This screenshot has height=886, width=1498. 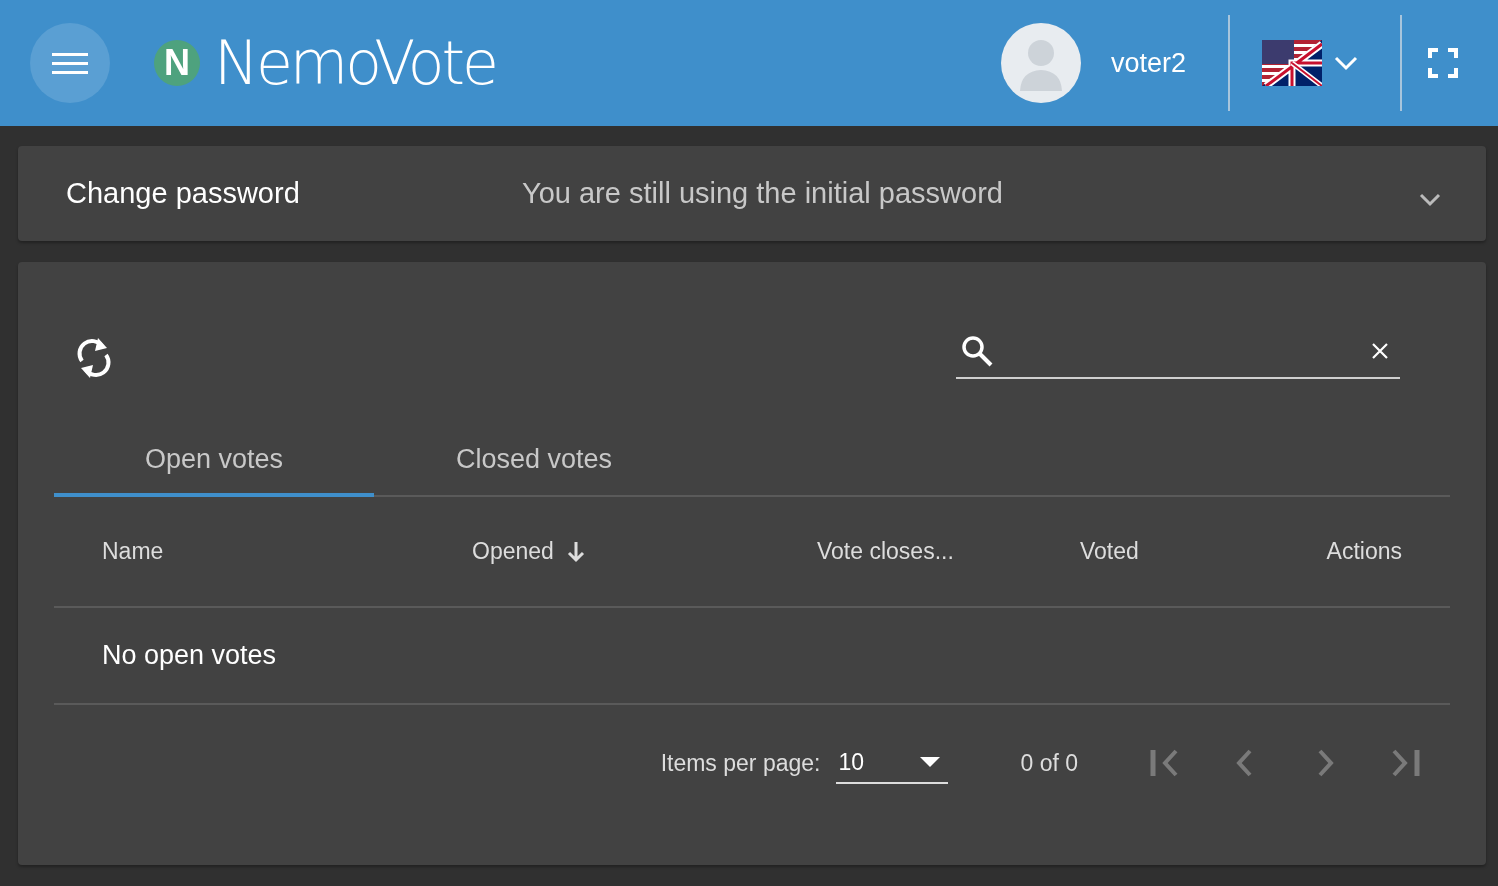 I want to click on panel-description: You are still using the initial password, so click(x=763, y=193).